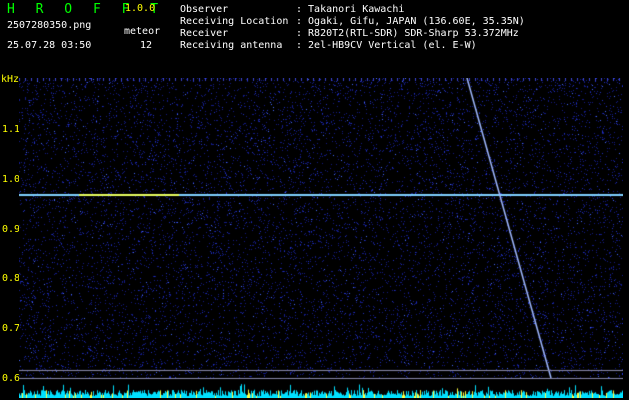  I want to click on location-label: Receiving Location, so click(234, 21).